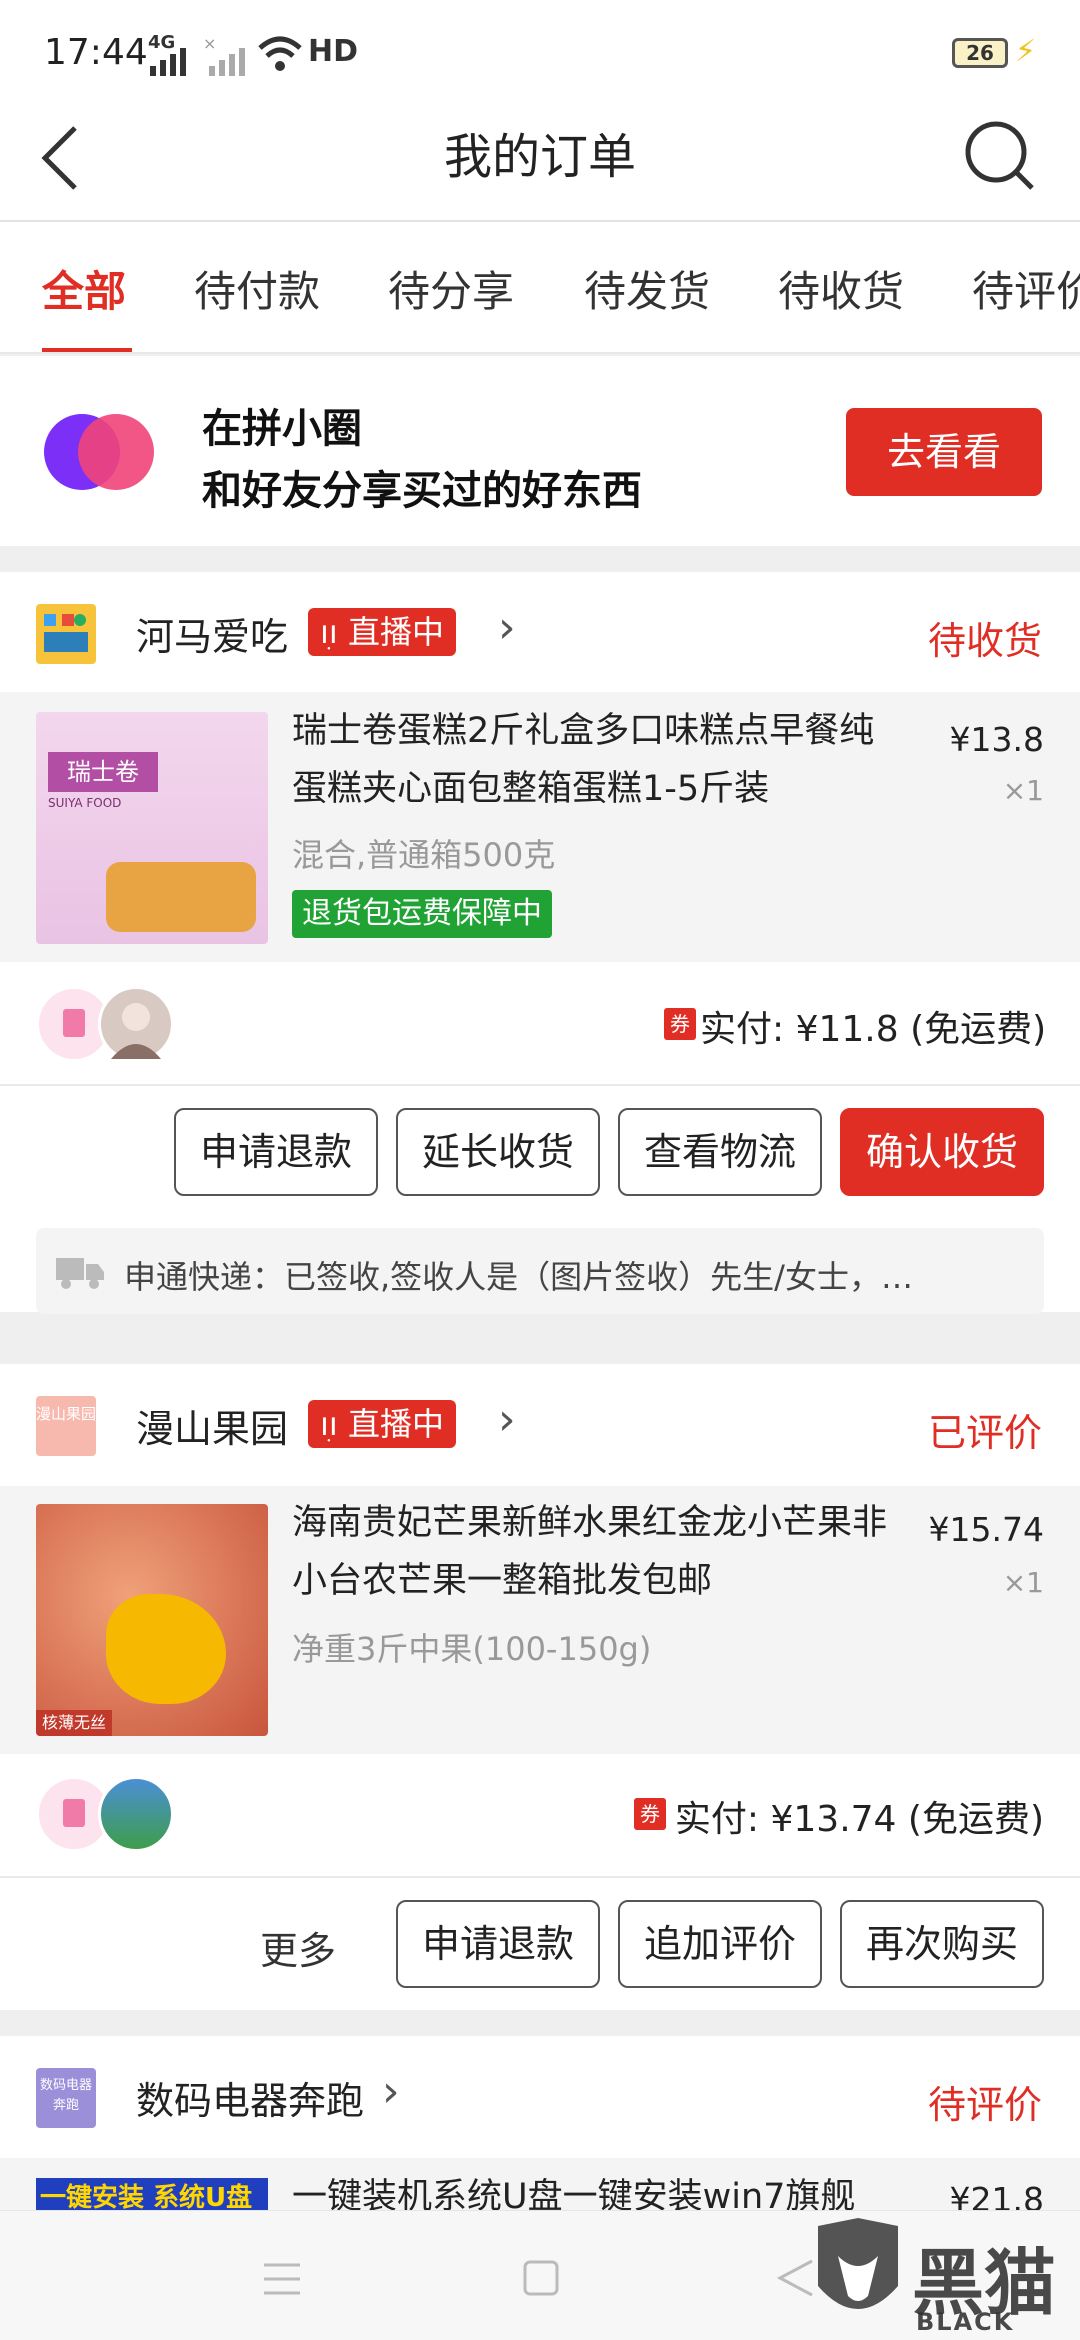  Describe the element at coordinates (212, 1425) in the screenshot. I see `shop-name: 漫山果园` at that location.